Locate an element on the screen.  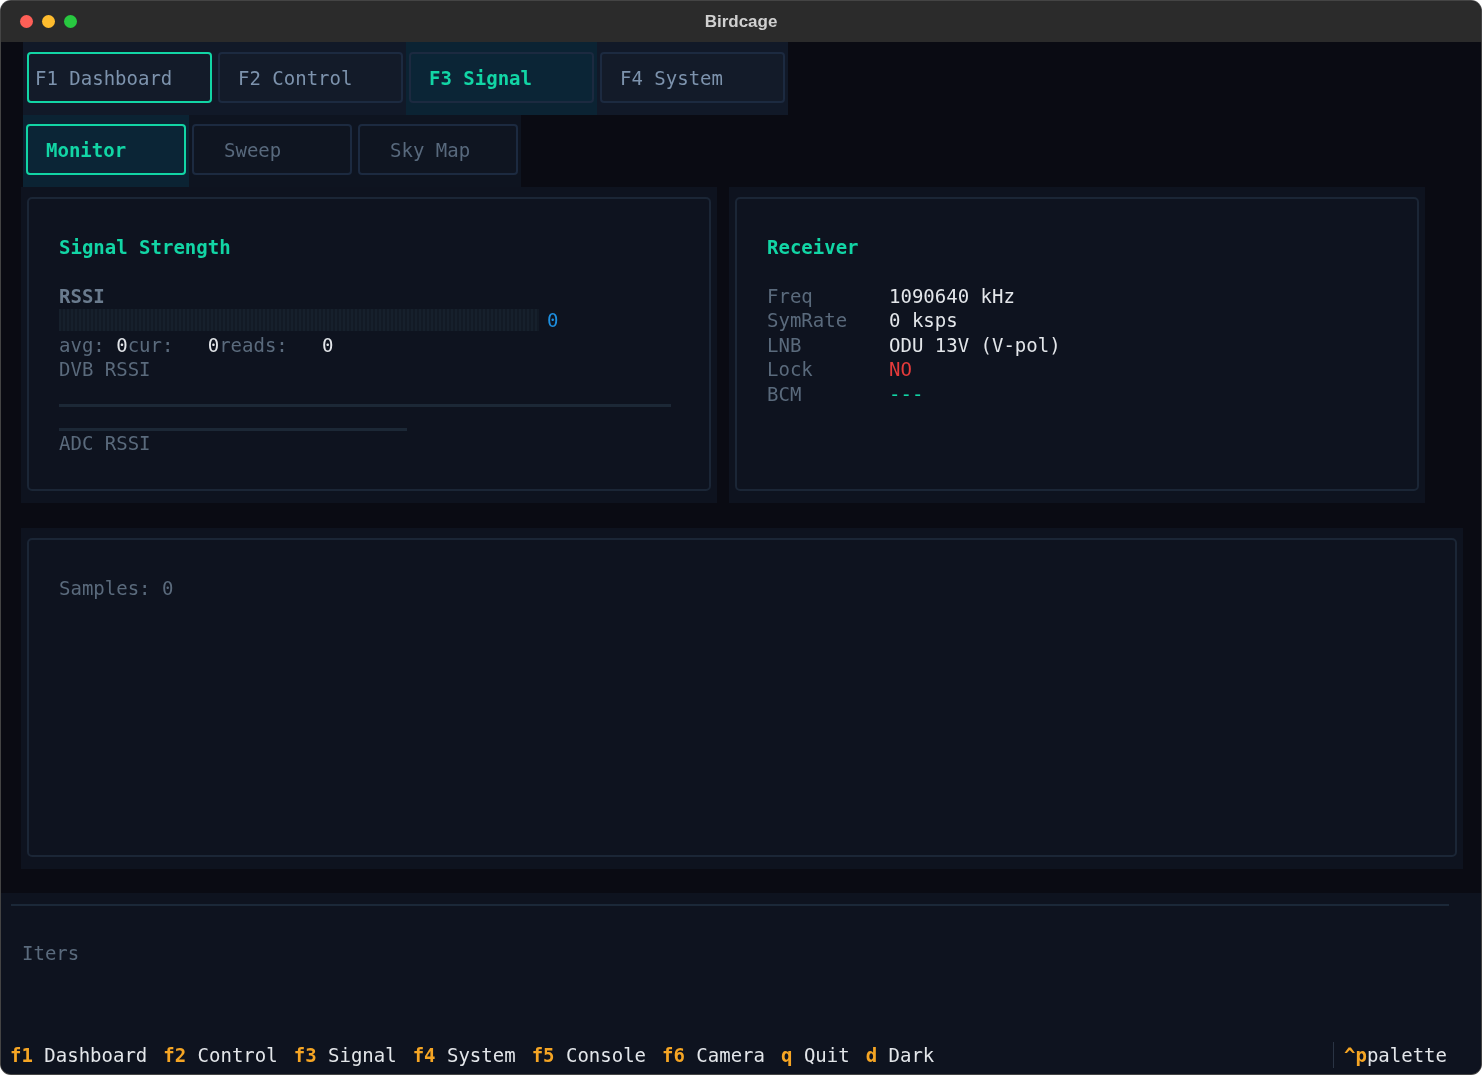
panel-title: Receiver is located at coordinates (813, 247).